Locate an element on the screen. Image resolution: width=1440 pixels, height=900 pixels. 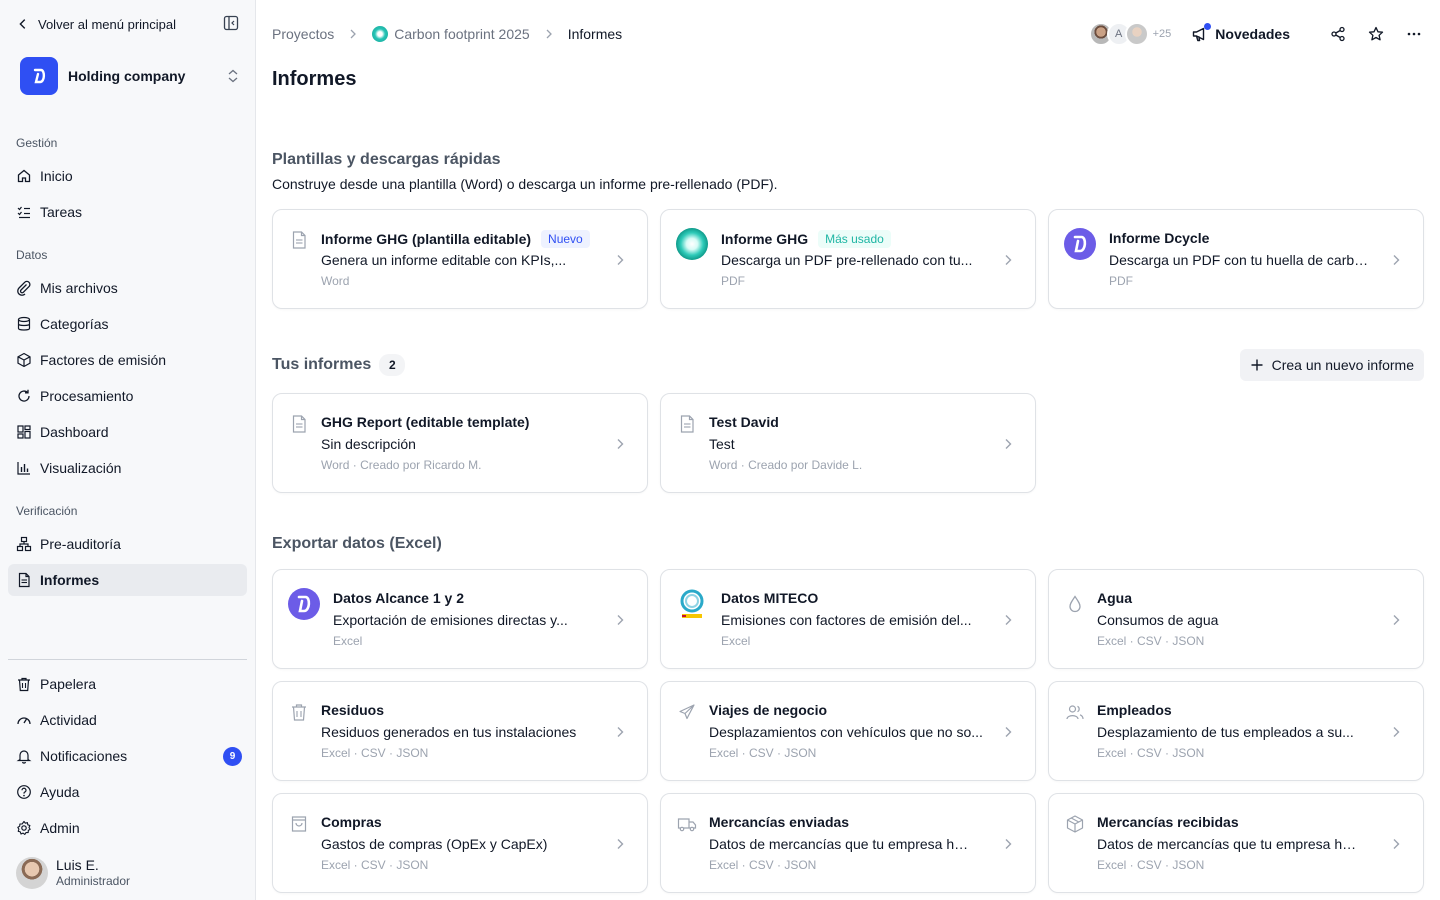
sidebar-item-procesamiento: Procesamiento is located at coordinates (127, 396).